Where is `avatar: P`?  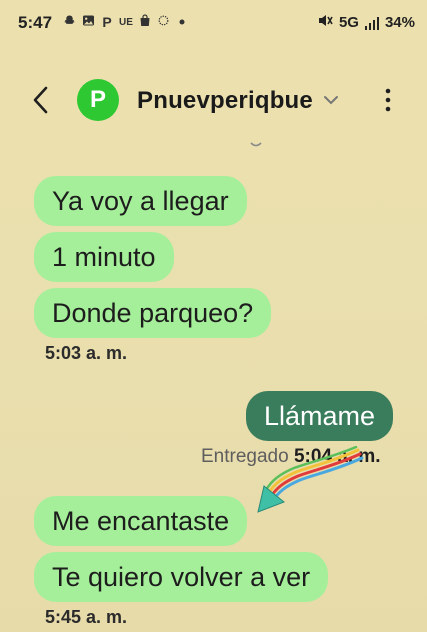
avatar: P is located at coordinates (98, 100).